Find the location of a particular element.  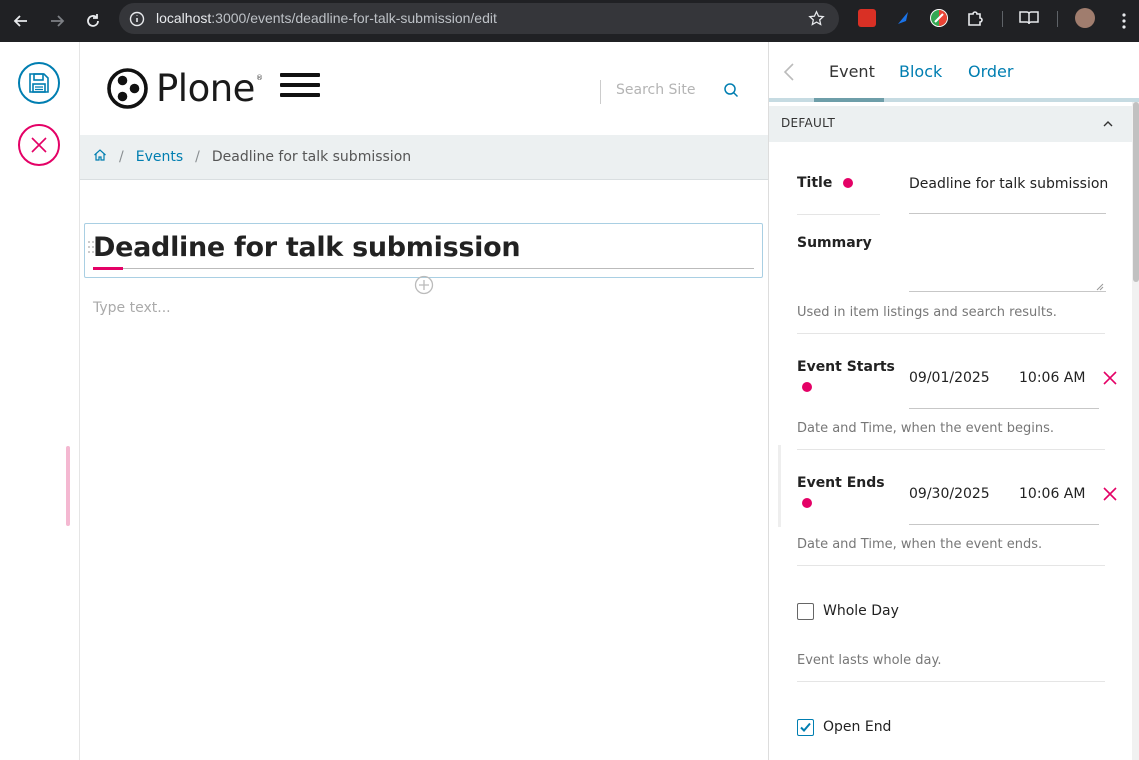

summary-field-label: Summary is located at coordinates (834, 243).